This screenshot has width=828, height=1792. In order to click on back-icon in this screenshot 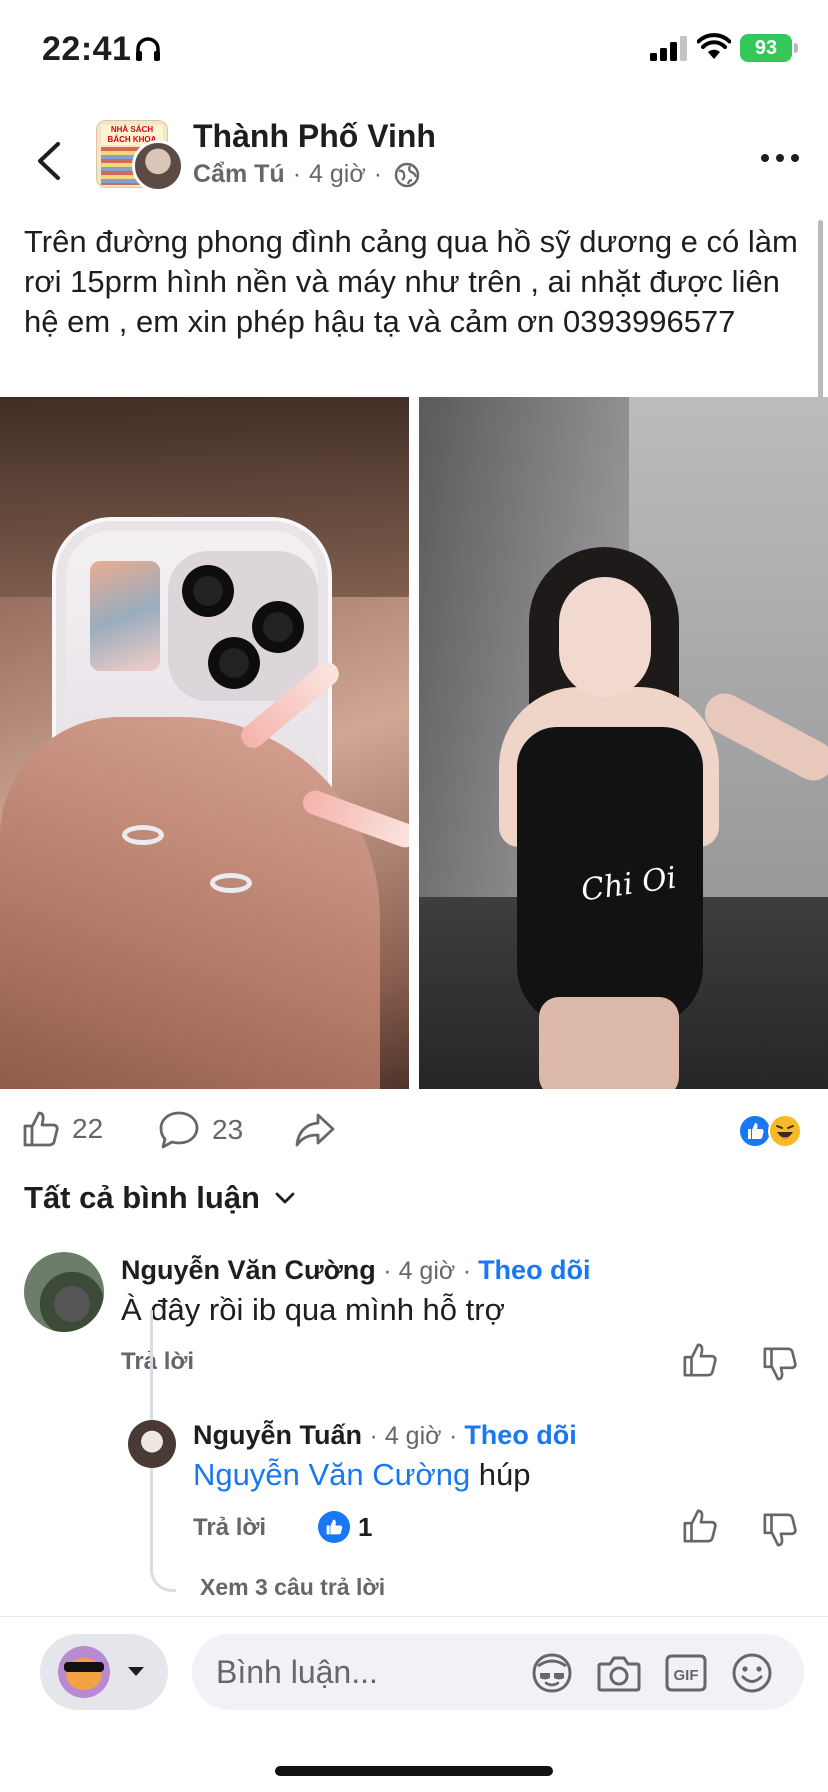, I will do `click(50, 161)`.